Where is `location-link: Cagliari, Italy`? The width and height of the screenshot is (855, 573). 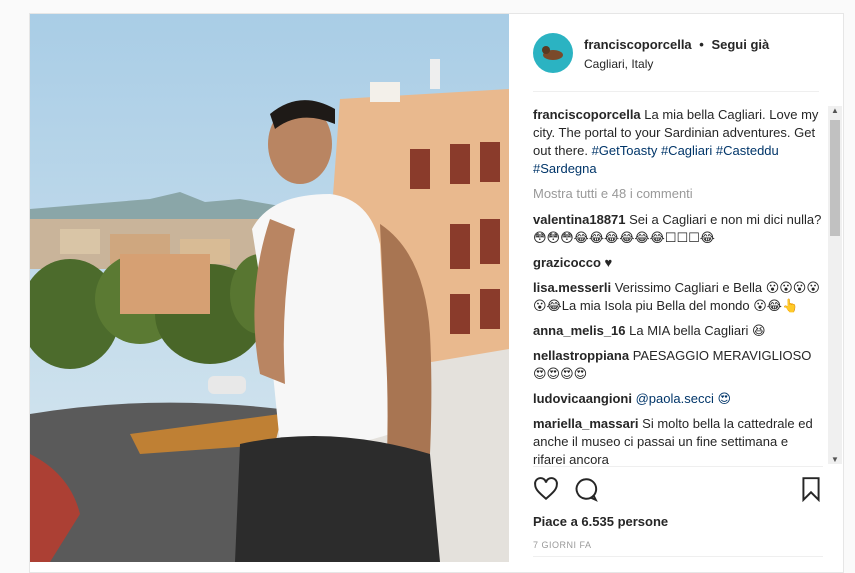
location-link: Cagliari, Italy is located at coordinates (618, 64).